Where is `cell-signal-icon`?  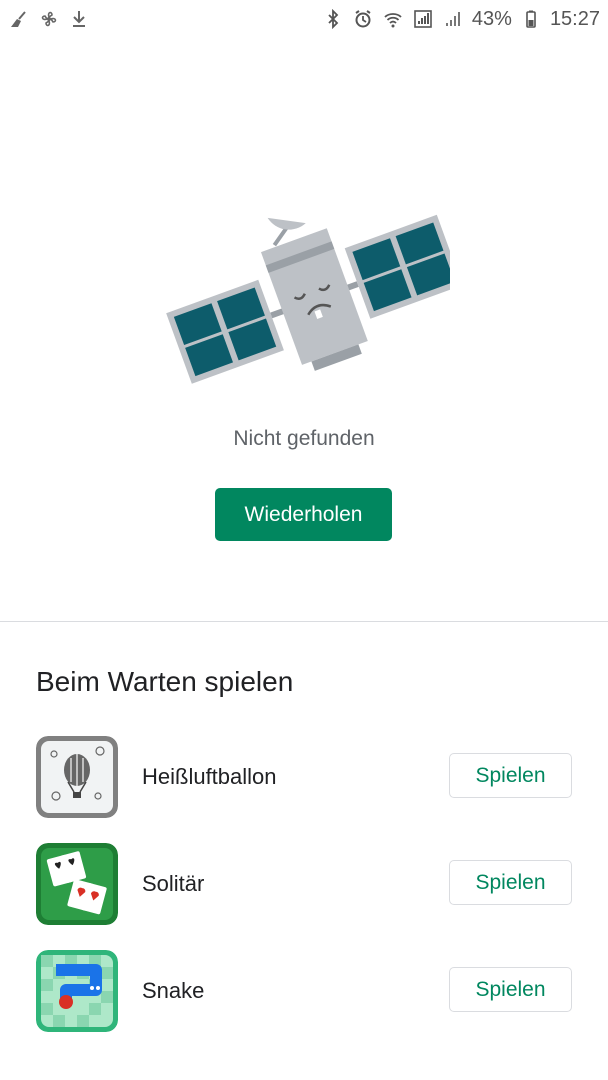
cell-signal-icon is located at coordinates (453, 19).